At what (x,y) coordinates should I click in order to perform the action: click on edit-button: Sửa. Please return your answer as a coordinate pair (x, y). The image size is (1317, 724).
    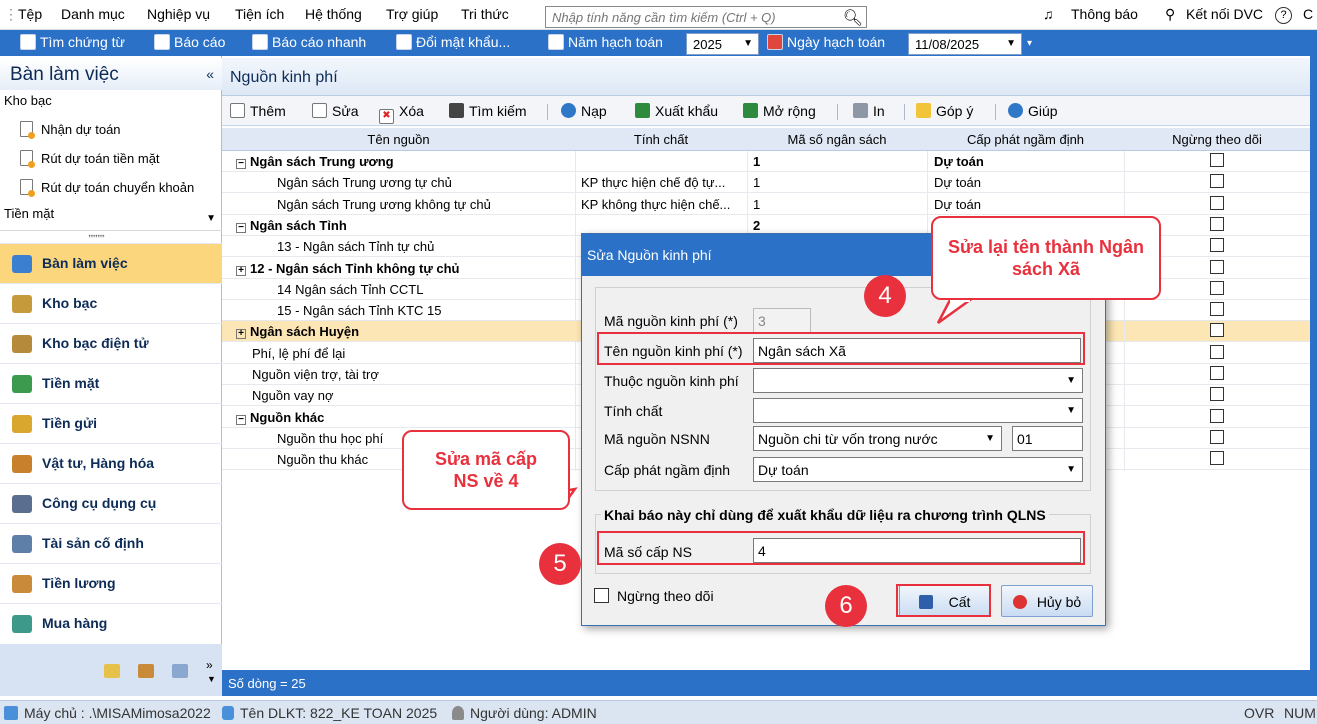
    Looking at the image, I should click on (335, 111).